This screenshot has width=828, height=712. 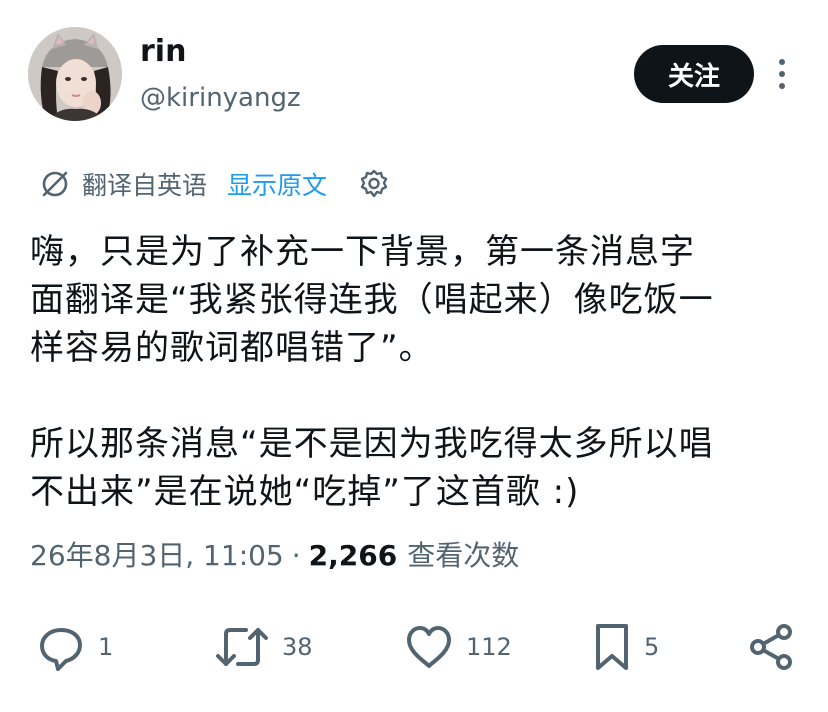 I want to click on tweet-line: 嗨，只是为了补充一下背景，第一条消息字, so click(x=362, y=252).